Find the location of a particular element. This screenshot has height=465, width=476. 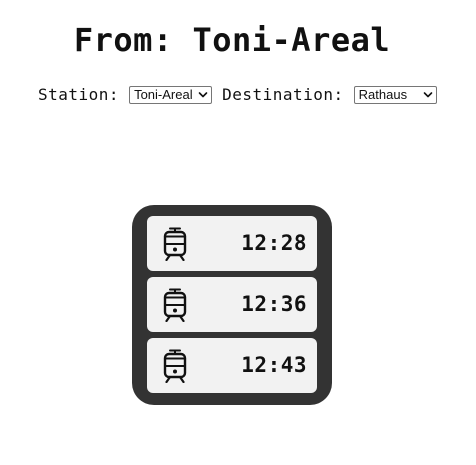

departure-row: 12:28 is located at coordinates (232, 243).